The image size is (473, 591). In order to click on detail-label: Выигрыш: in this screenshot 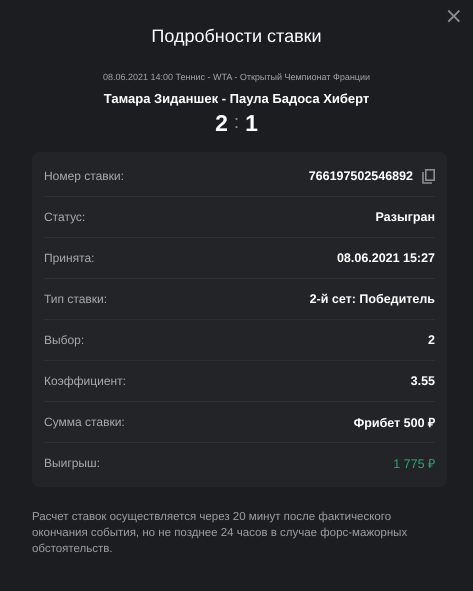, I will do `click(72, 463)`.